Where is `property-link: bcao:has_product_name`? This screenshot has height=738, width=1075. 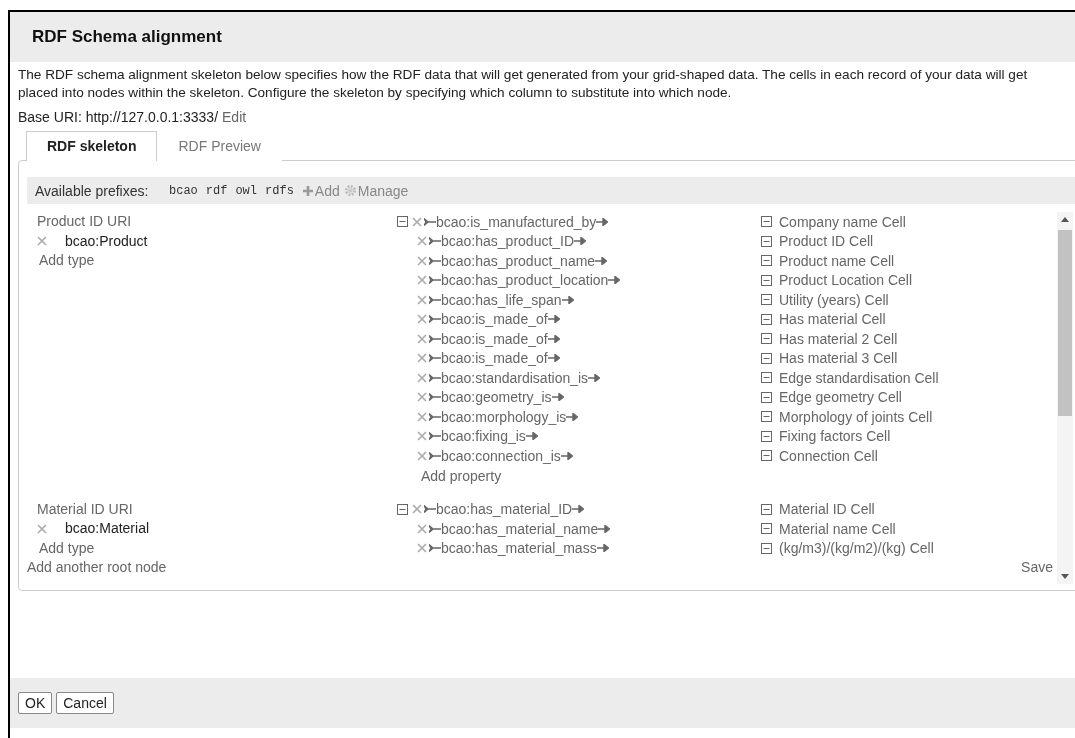 property-link: bcao:has_product_name is located at coordinates (518, 260).